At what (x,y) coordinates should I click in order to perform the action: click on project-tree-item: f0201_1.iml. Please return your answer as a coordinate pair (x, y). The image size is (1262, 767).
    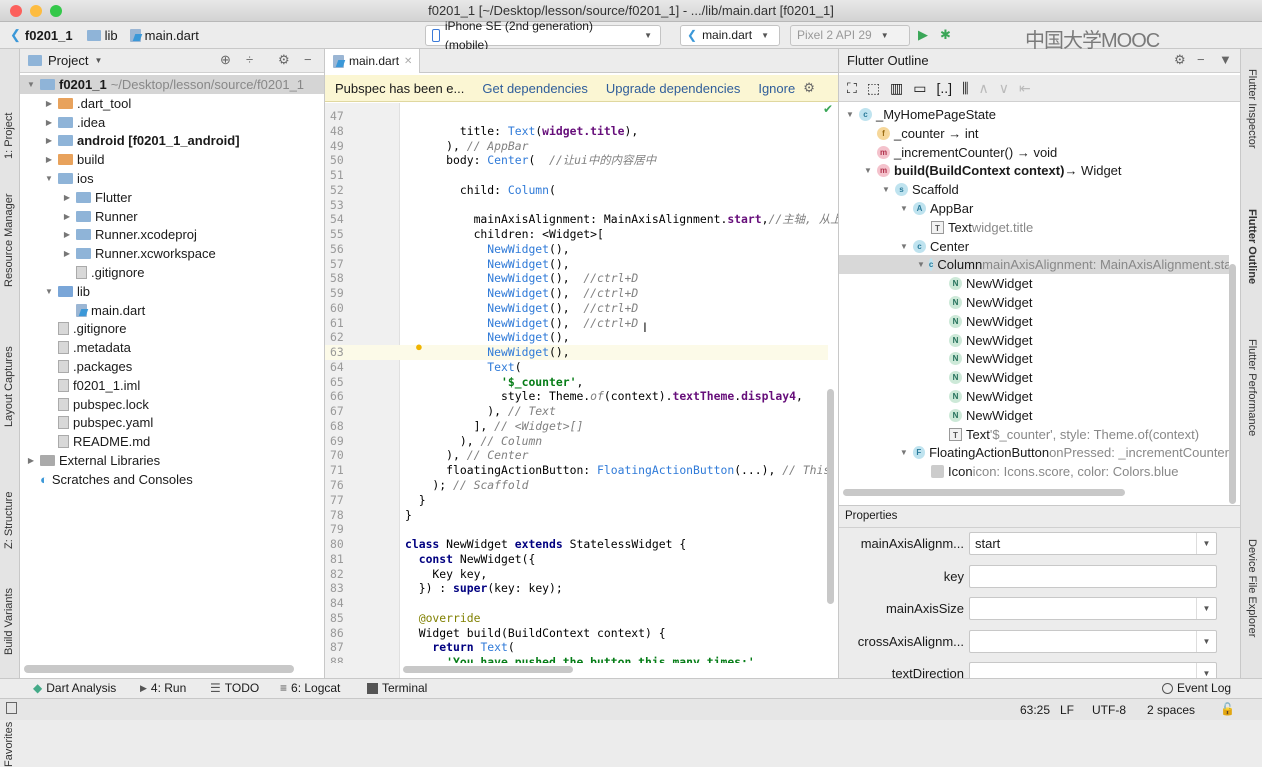
    Looking at the image, I should click on (172, 385).